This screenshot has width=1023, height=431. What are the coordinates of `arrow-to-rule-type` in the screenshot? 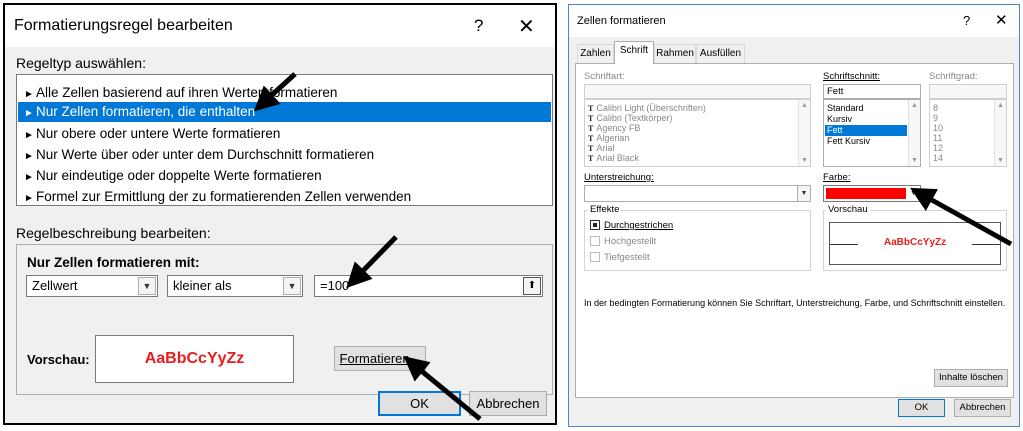 It's located at (275, 92).